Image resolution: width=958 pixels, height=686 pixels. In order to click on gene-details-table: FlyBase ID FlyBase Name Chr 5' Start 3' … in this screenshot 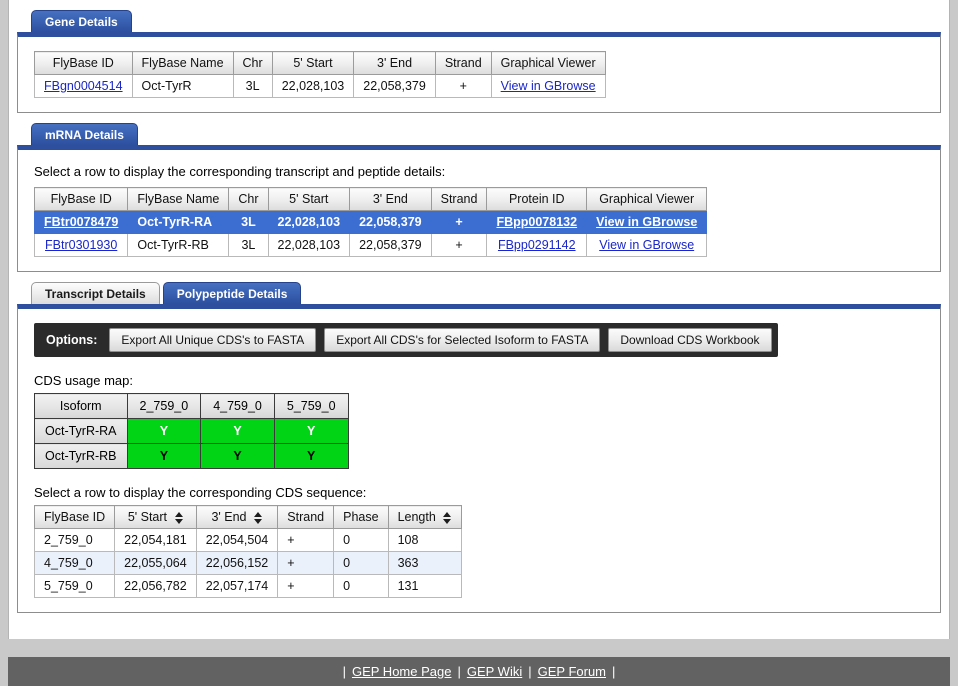, I will do `click(320, 74)`.